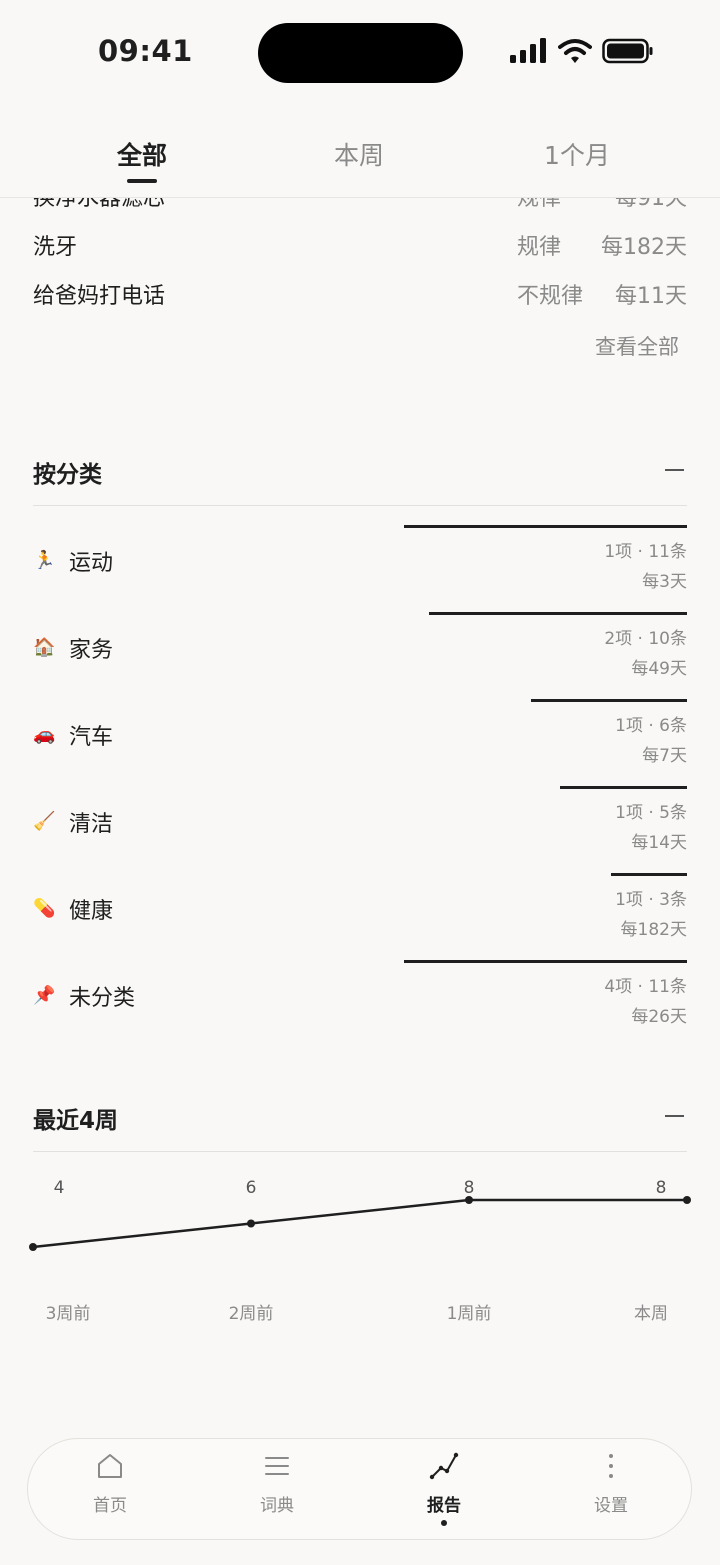 The image size is (720, 1565). What do you see at coordinates (645, 639) in the screenshot?
I see `category-count: 2项 · 10条` at bounding box center [645, 639].